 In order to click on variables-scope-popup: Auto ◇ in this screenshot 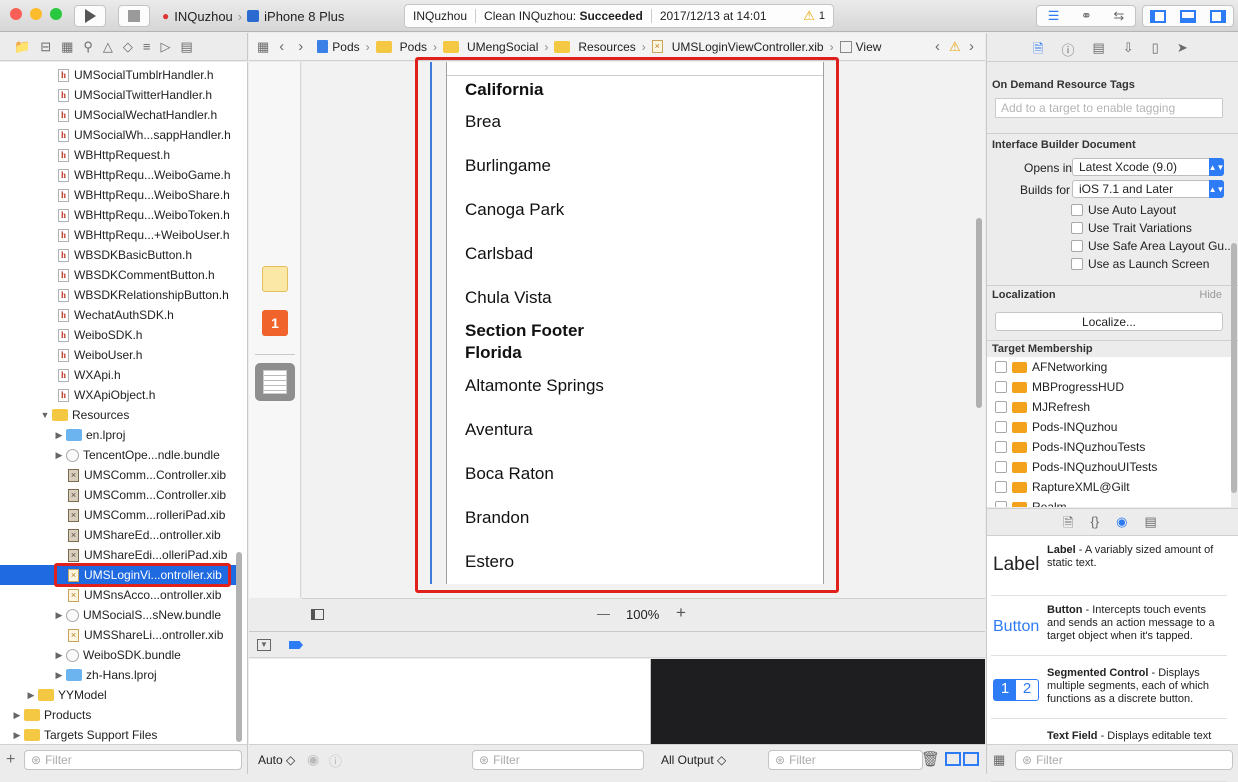, I will do `click(276, 760)`.